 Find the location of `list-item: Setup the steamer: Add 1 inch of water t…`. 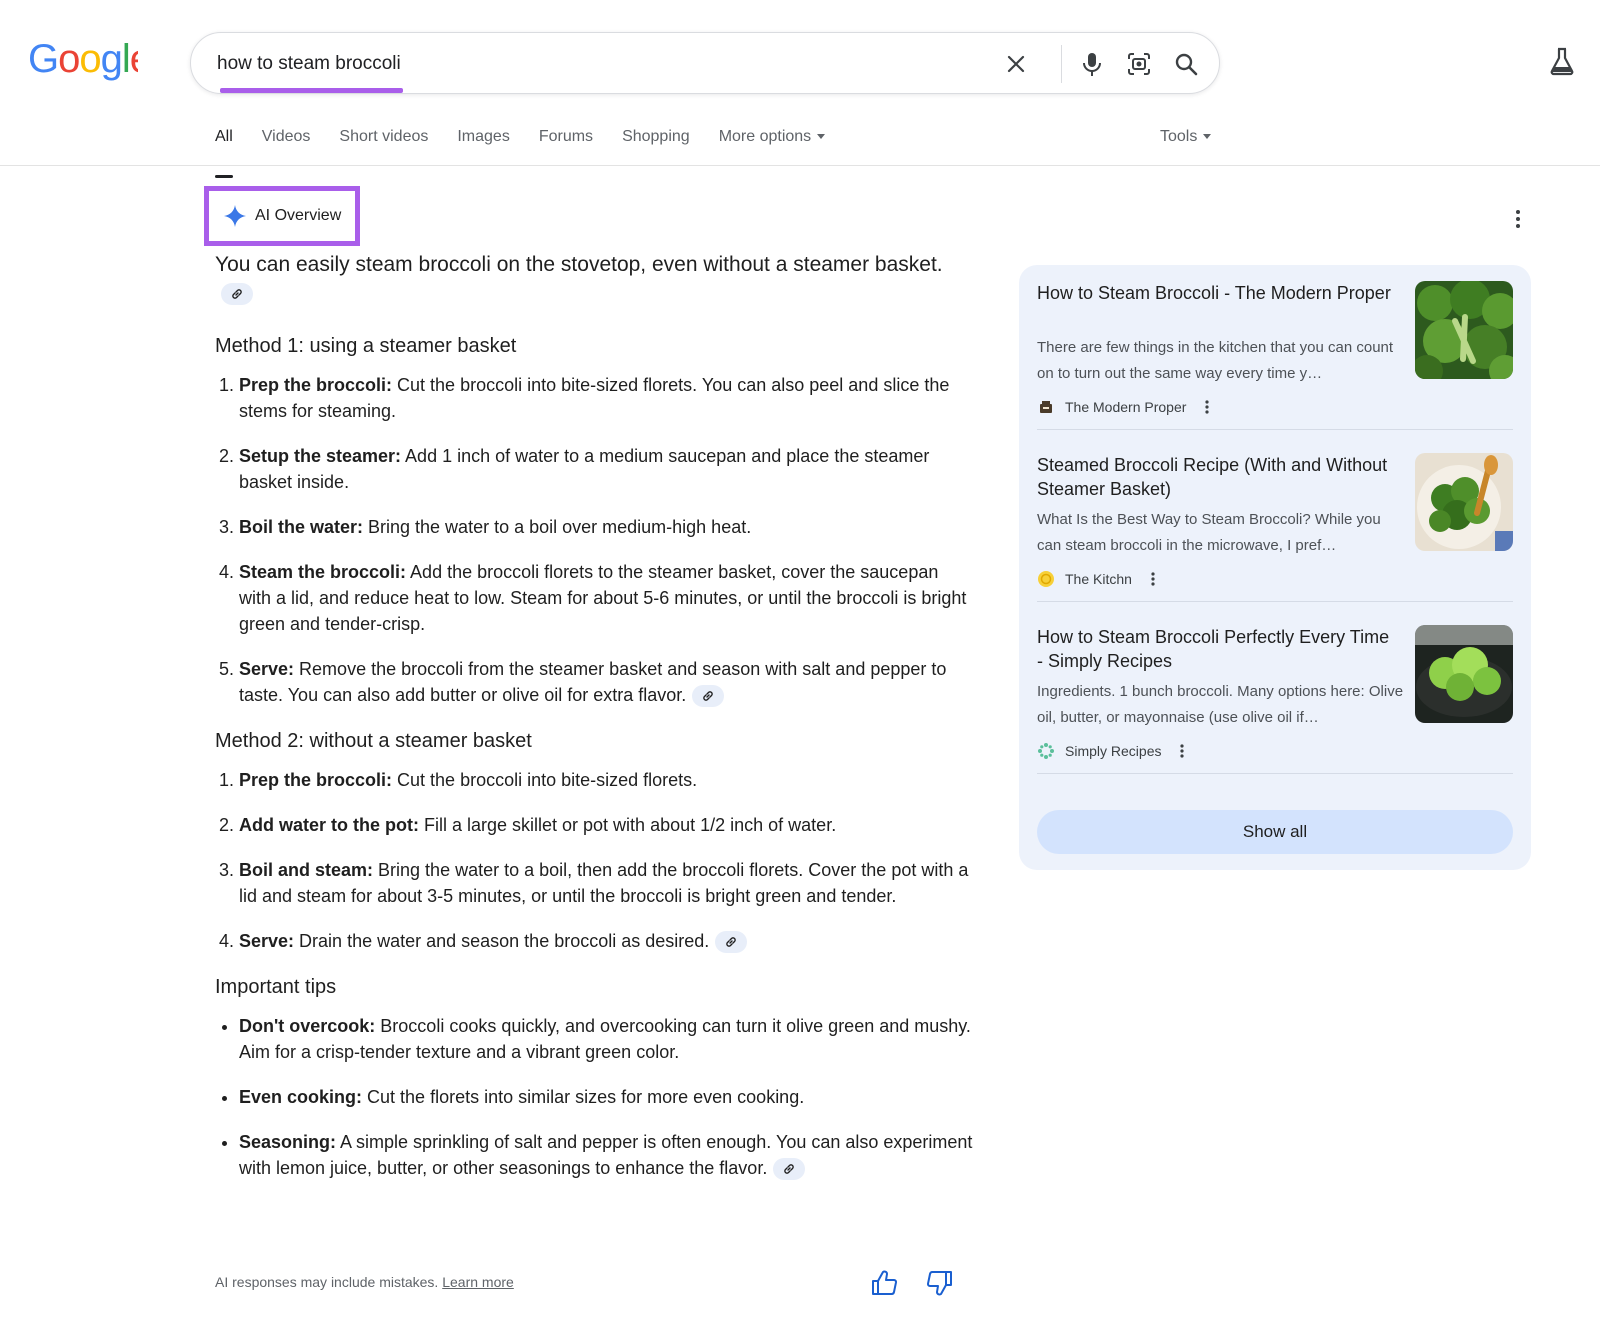

list-item: Setup the steamer: Add 1 inch of water t… is located at coordinates (607, 469).